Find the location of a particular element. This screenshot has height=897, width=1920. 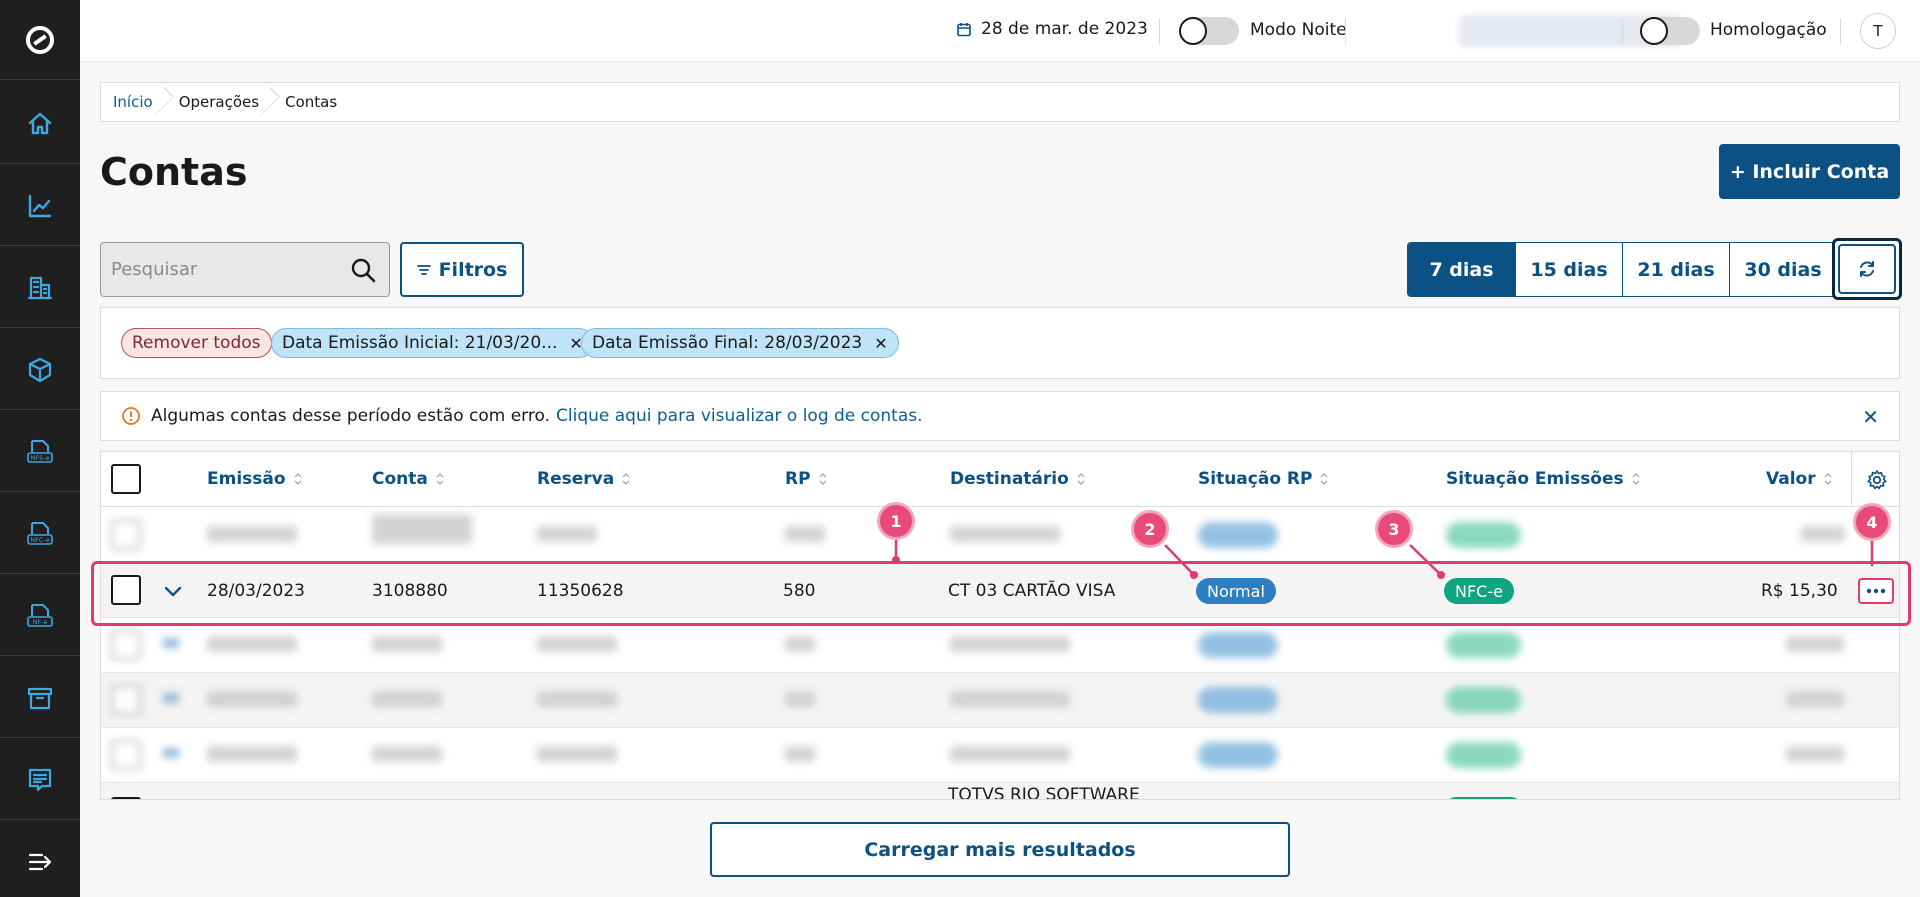

column-conta: Conta is located at coordinates (408, 479).